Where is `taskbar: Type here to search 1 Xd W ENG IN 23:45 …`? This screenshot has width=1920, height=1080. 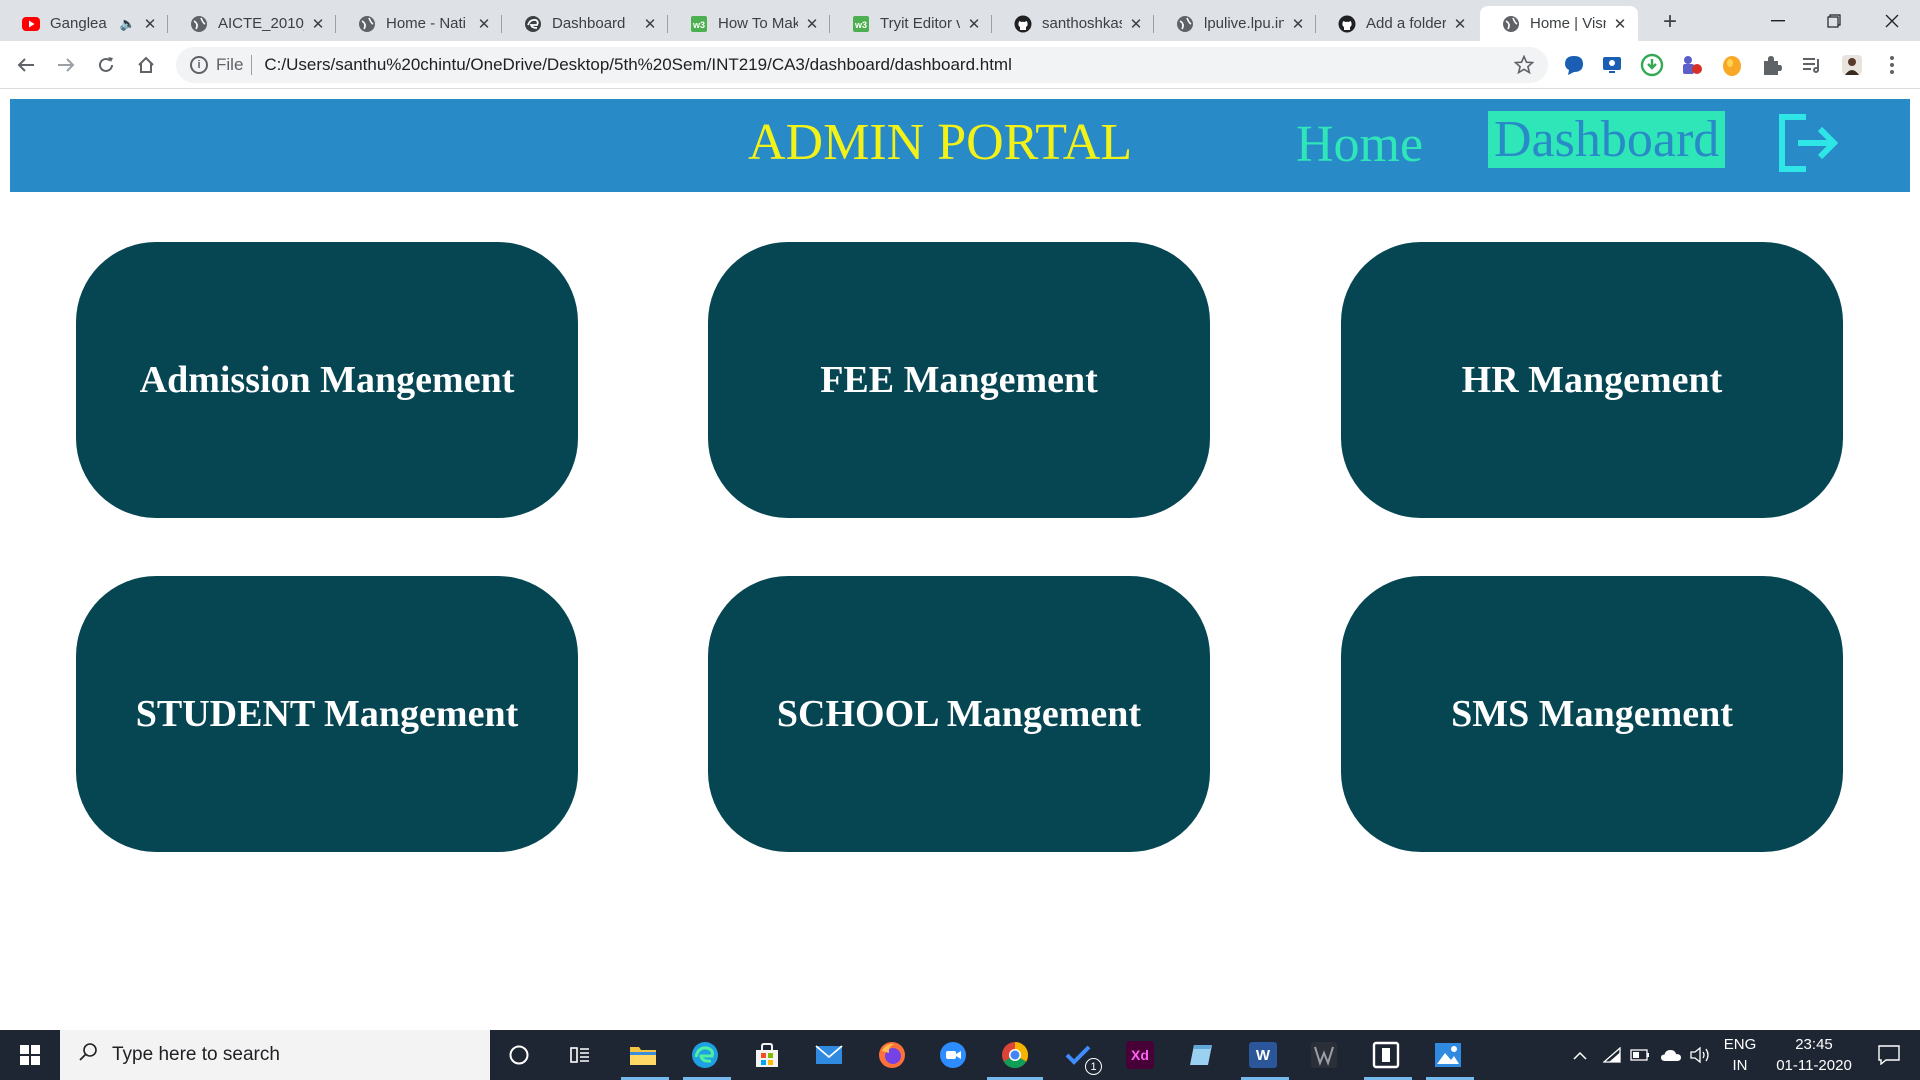 taskbar: Type here to search 1 Xd W ENG IN 23:45 … is located at coordinates (960, 1055).